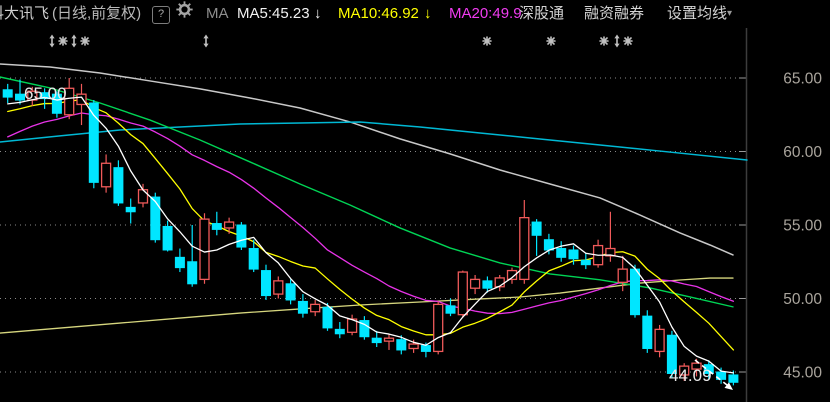  Describe the element at coordinates (730, 13) in the screenshot. I see `chevron-down-icon: ▾` at that location.